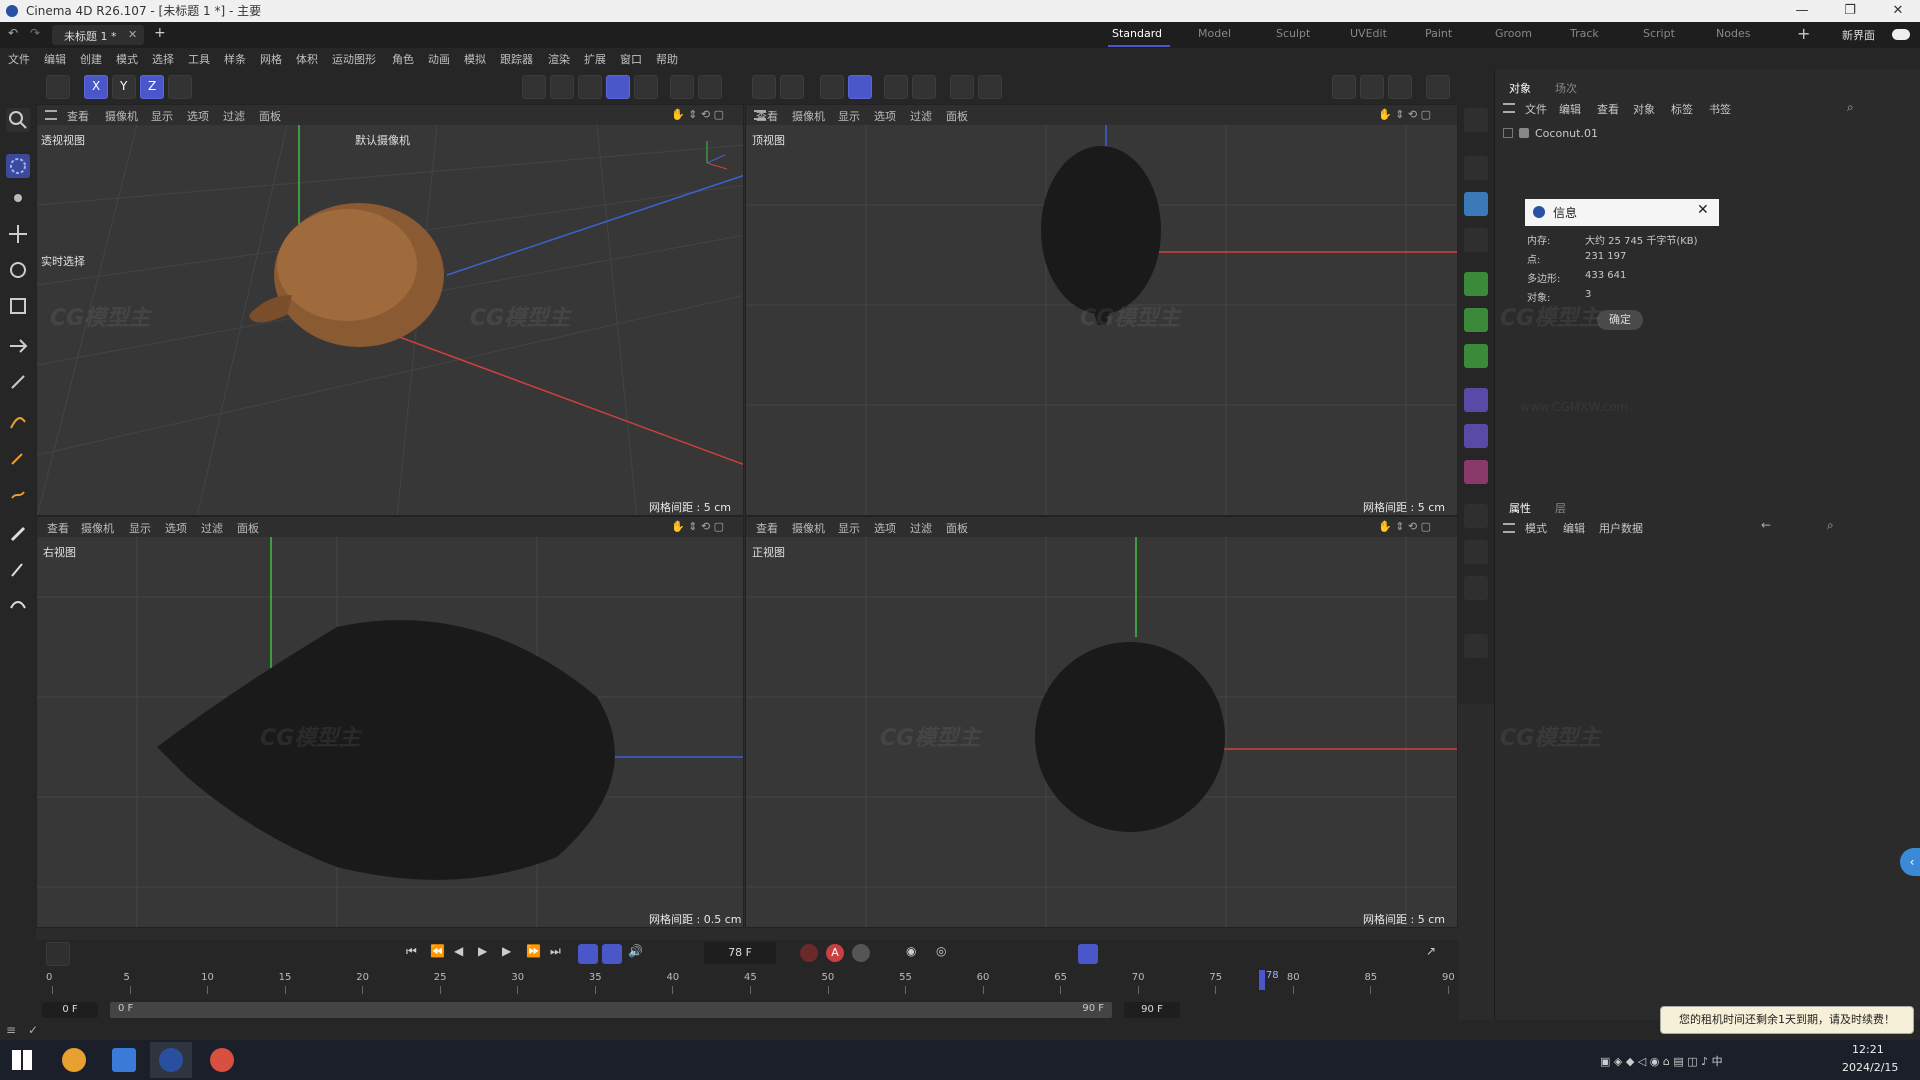  What do you see at coordinates (747, 983) in the screenshot?
I see `frame-ruler: 0 5 10 15 20 25 30 35 40 45 50 55 60 65 70 75 80 85 90 78` at bounding box center [747, 983].